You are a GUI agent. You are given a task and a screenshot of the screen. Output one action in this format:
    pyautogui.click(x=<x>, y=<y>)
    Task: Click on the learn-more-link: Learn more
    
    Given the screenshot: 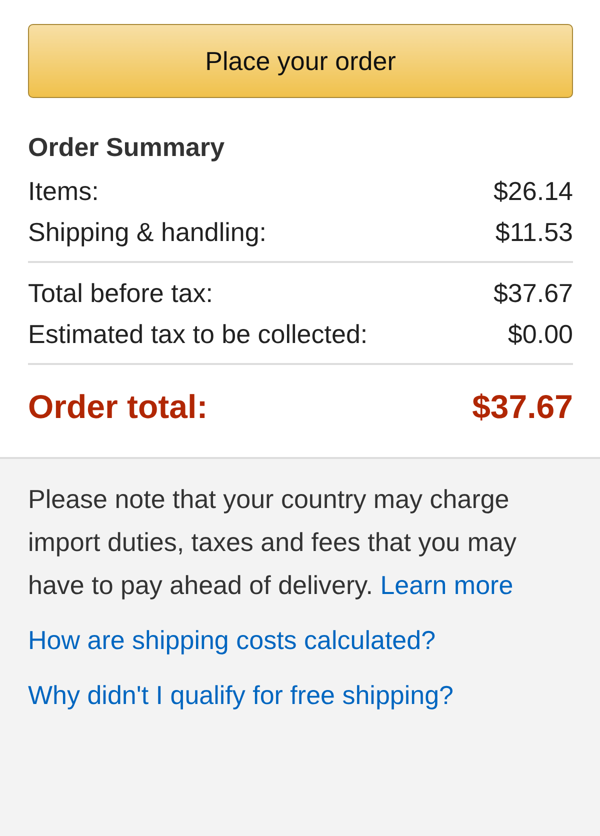 What is the action you would take?
    pyautogui.click(x=447, y=585)
    